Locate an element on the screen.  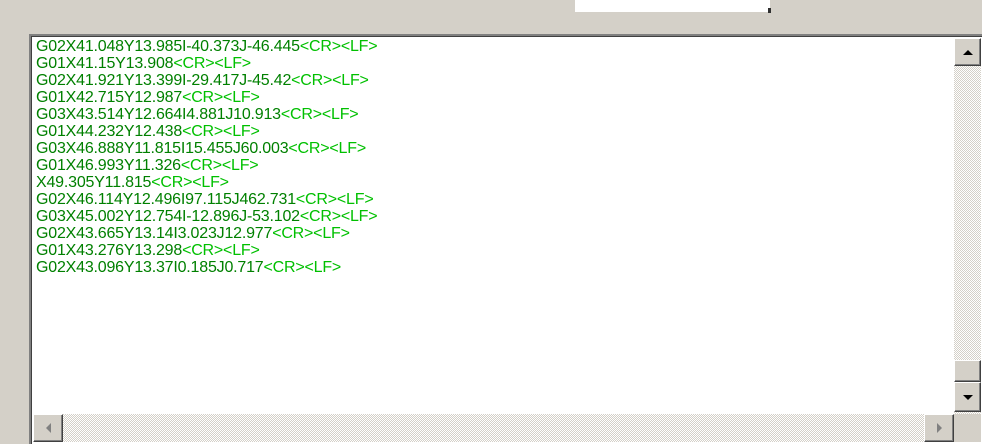
gcode-line: G02X43.665Y13.14I3.023J12.977<CR><LF> is located at coordinates (193, 233).